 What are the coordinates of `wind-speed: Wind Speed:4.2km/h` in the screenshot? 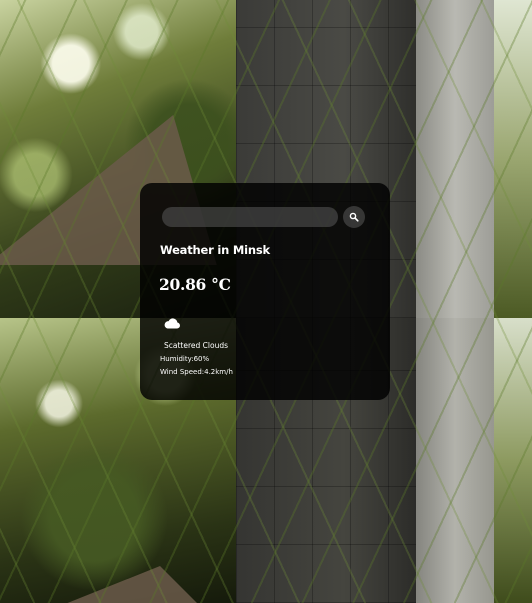 It's located at (196, 372).